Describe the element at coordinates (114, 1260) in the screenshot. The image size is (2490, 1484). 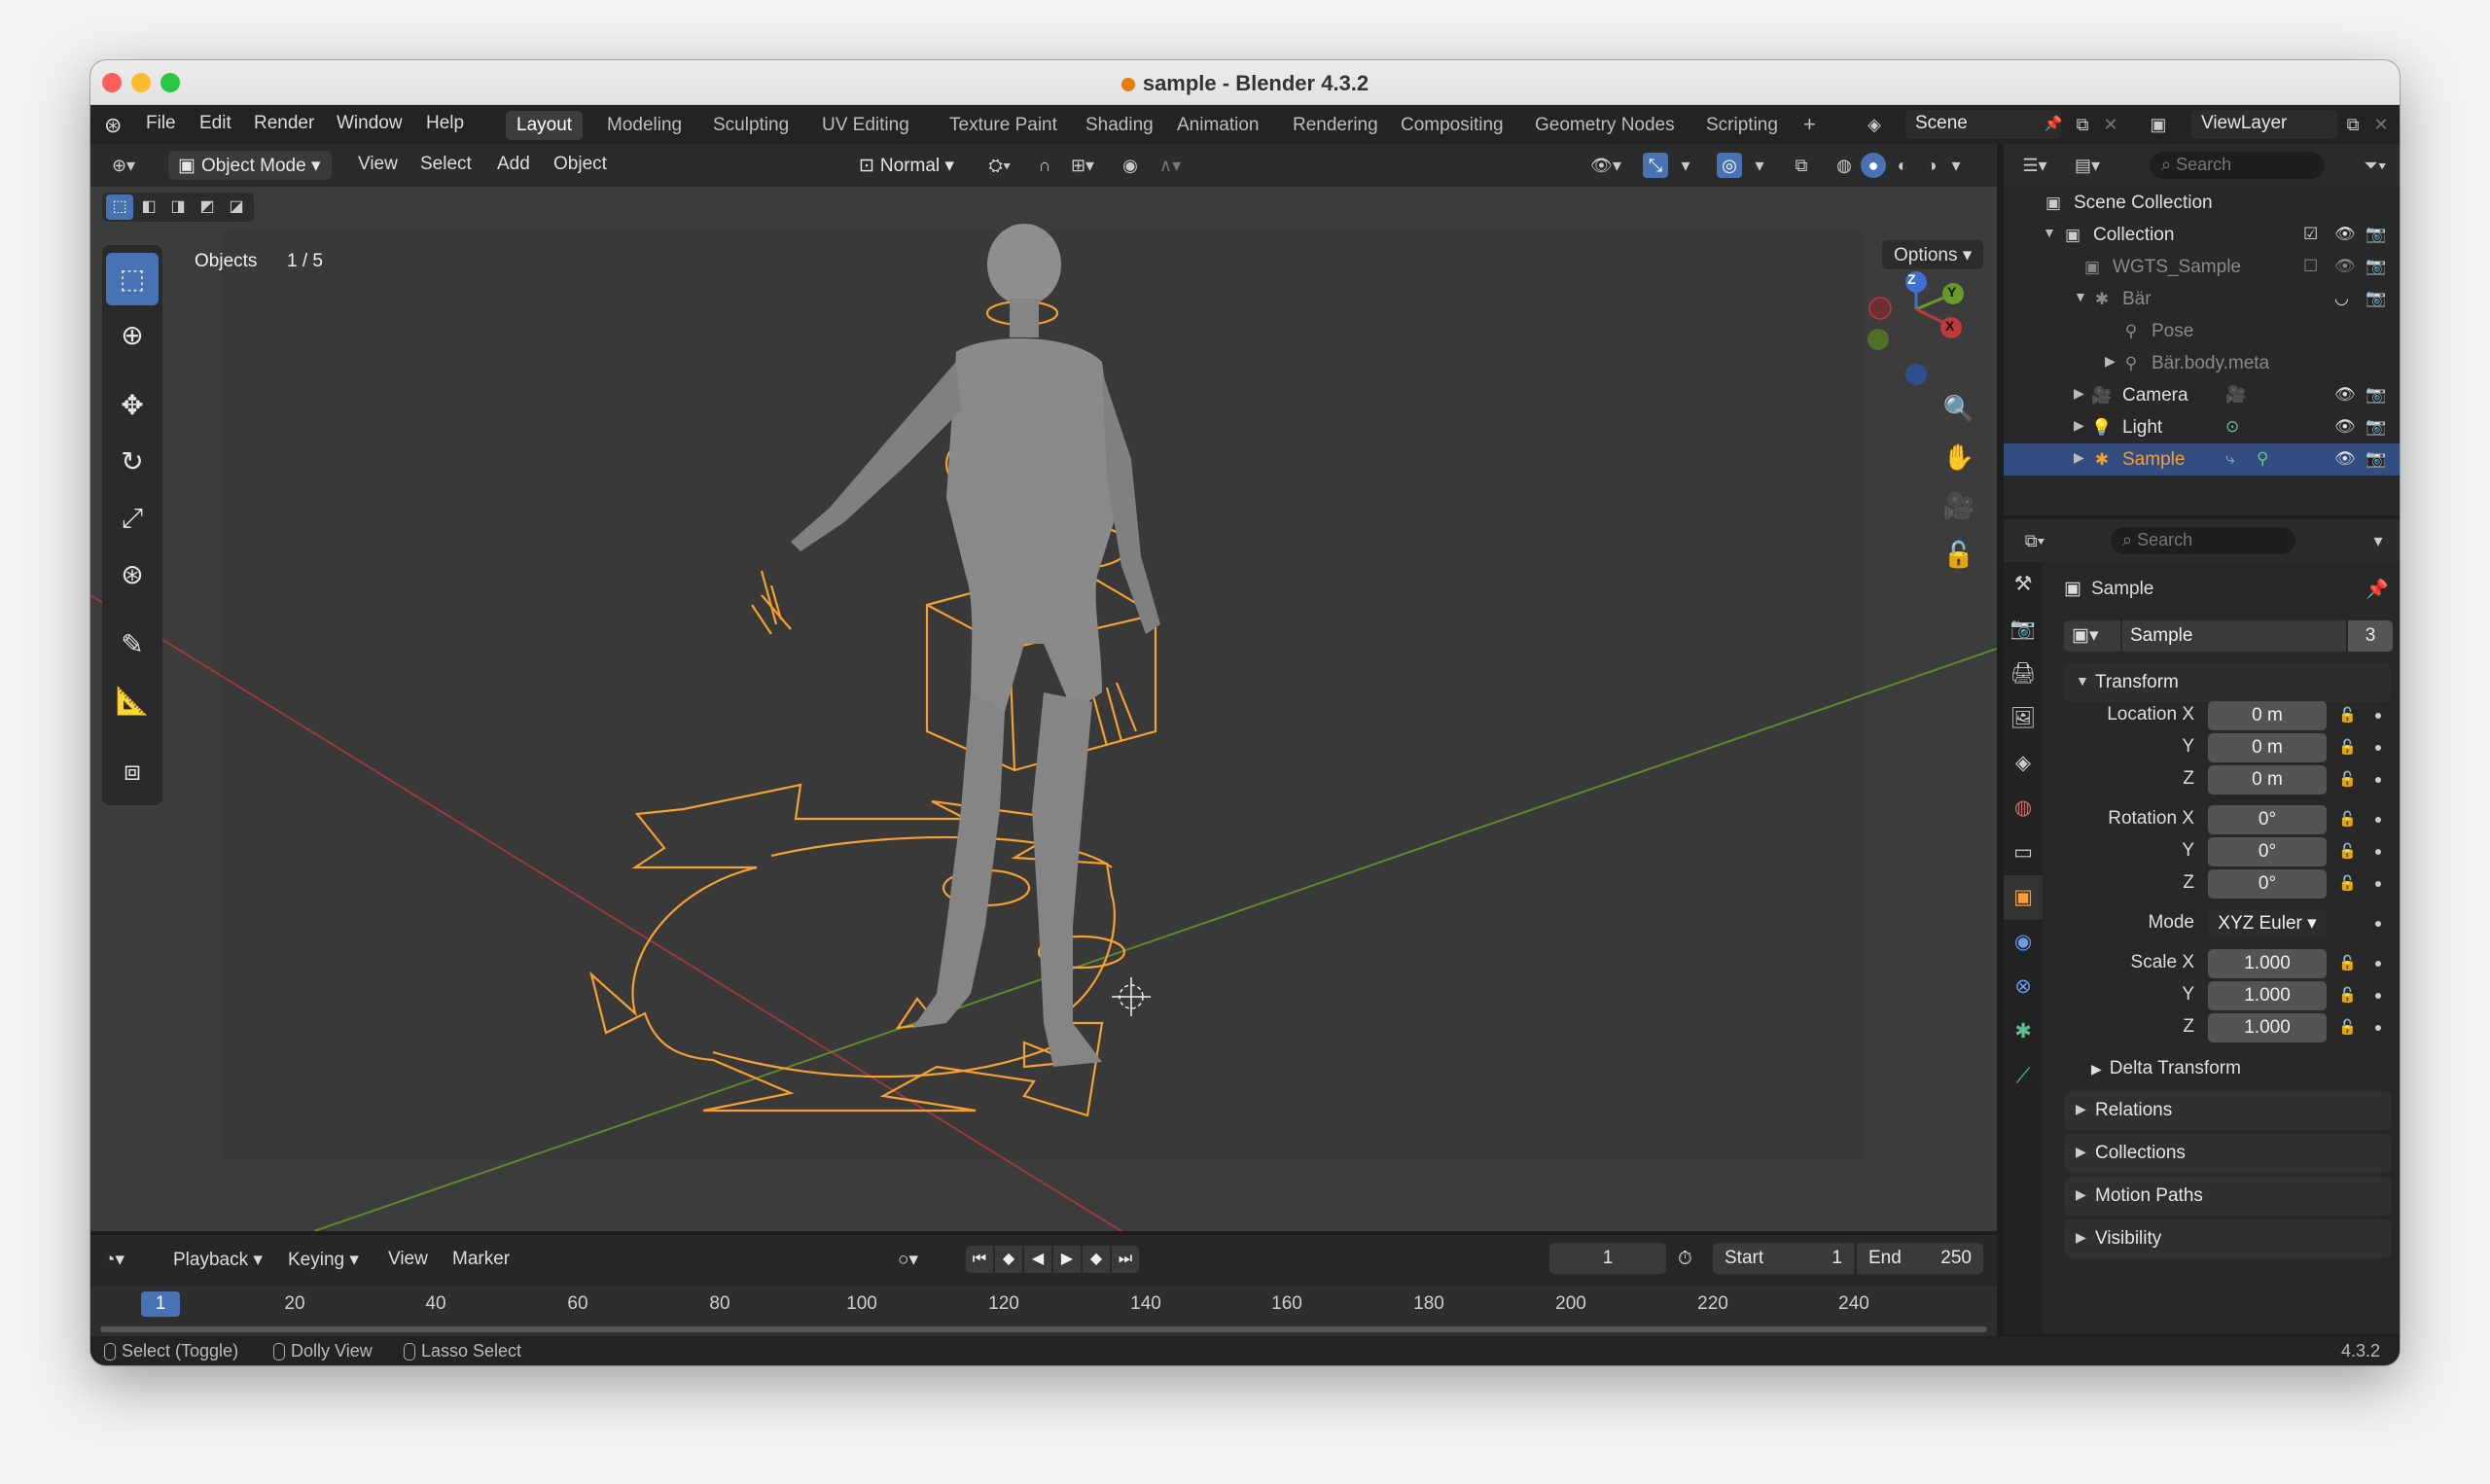
I see `timeline-editor-type-icon: ◔▾` at that location.